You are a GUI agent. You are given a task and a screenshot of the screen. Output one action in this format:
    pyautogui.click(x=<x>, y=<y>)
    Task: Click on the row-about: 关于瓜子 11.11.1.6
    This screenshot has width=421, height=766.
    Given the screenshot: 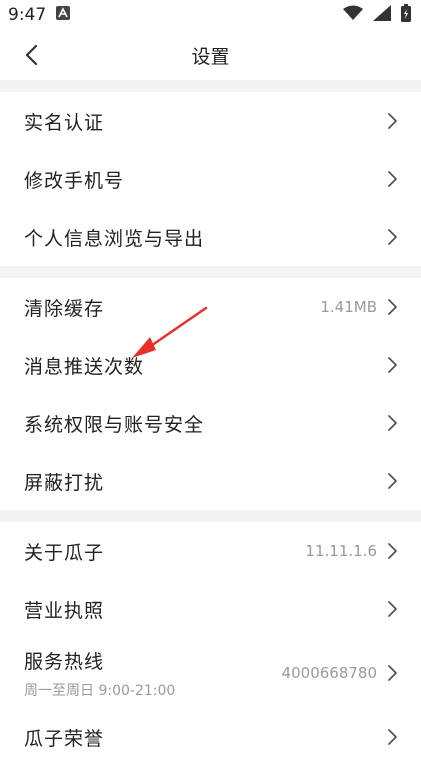 What is the action you would take?
    pyautogui.click(x=210, y=551)
    